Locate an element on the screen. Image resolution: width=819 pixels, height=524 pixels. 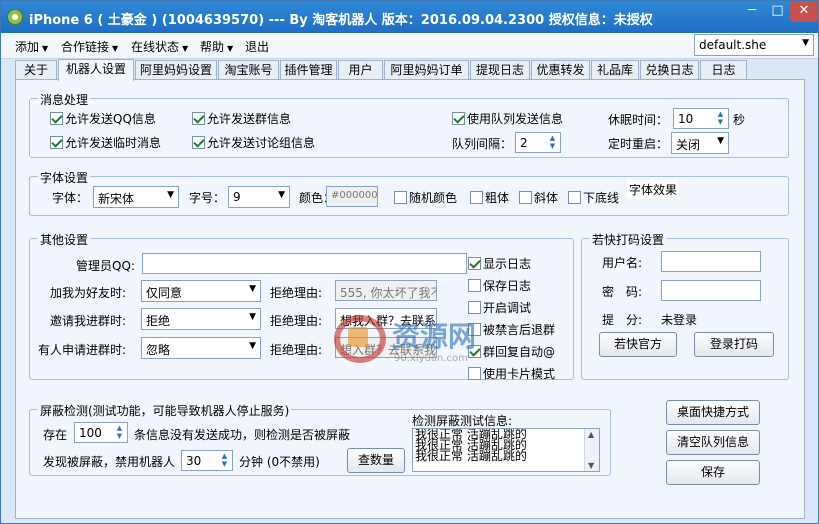
tab-log: 日志 is located at coordinates (723, 70).